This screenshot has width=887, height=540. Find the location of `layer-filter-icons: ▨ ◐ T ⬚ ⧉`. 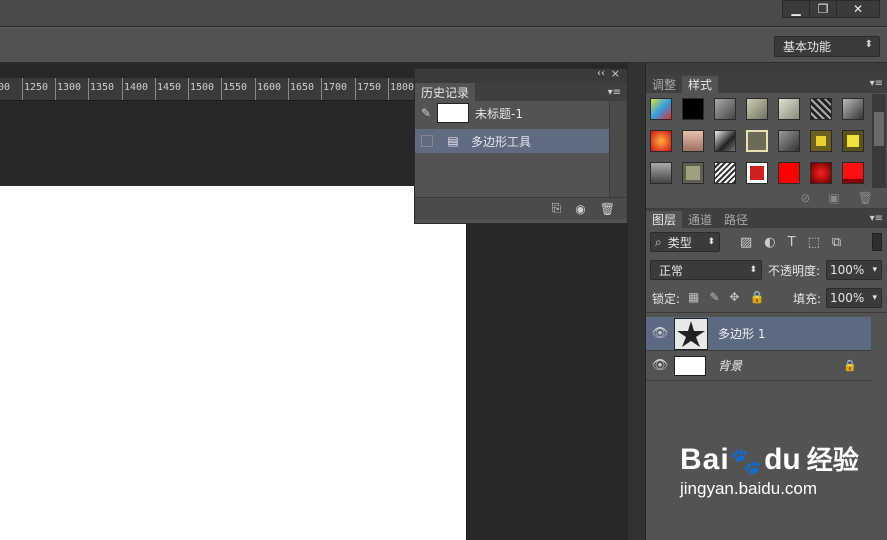

layer-filter-icons: ▨ ◐ T ⬚ ⧉ is located at coordinates (805, 242).